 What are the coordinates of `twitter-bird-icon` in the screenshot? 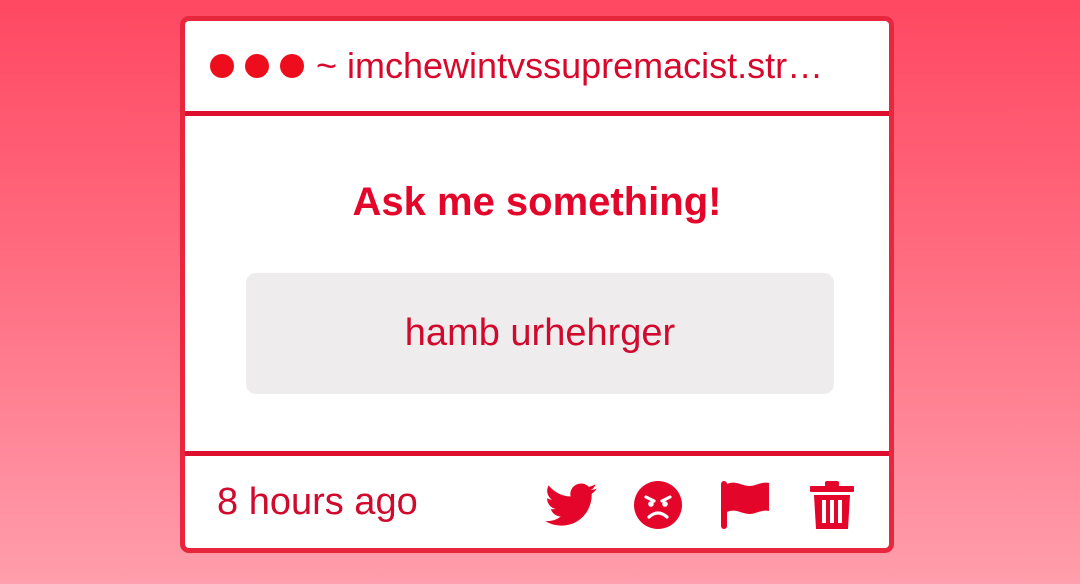 It's located at (571, 504).